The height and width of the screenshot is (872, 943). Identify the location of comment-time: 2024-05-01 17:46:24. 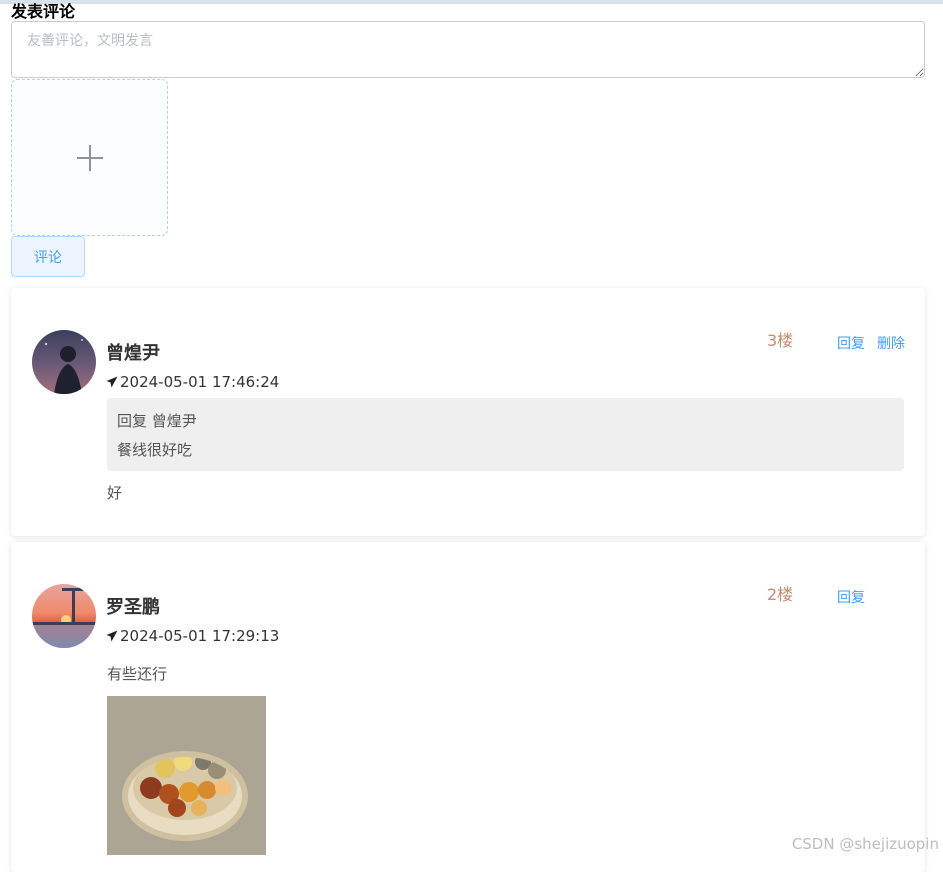
(192, 382).